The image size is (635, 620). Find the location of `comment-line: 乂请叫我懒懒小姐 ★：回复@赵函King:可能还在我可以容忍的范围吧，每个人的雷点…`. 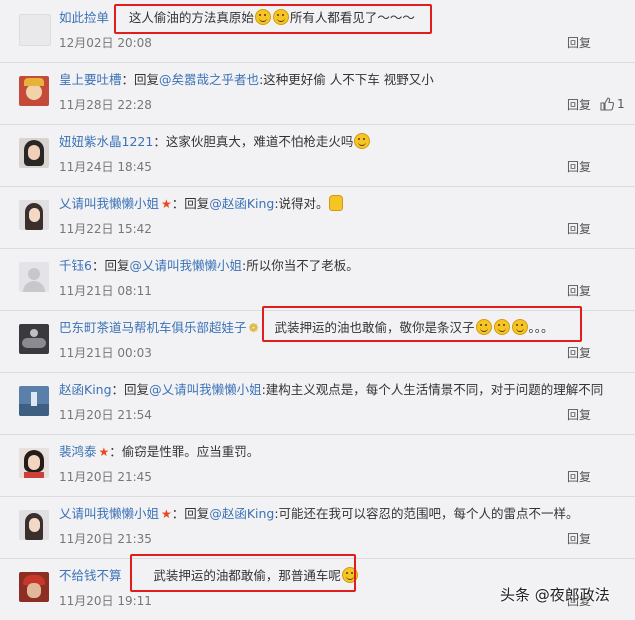

comment-line: 乂请叫我懒懒小姐 ★：回复@赵函King:可能还在我可以容忍的范围吧，每个人的雷点… is located at coordinates (319, 513).